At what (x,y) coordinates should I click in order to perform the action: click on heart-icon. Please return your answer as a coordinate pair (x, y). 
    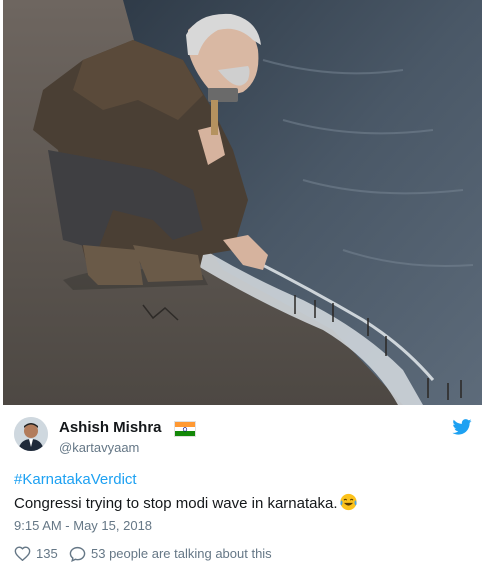
    Looking at the image, I should click on (22, 554).